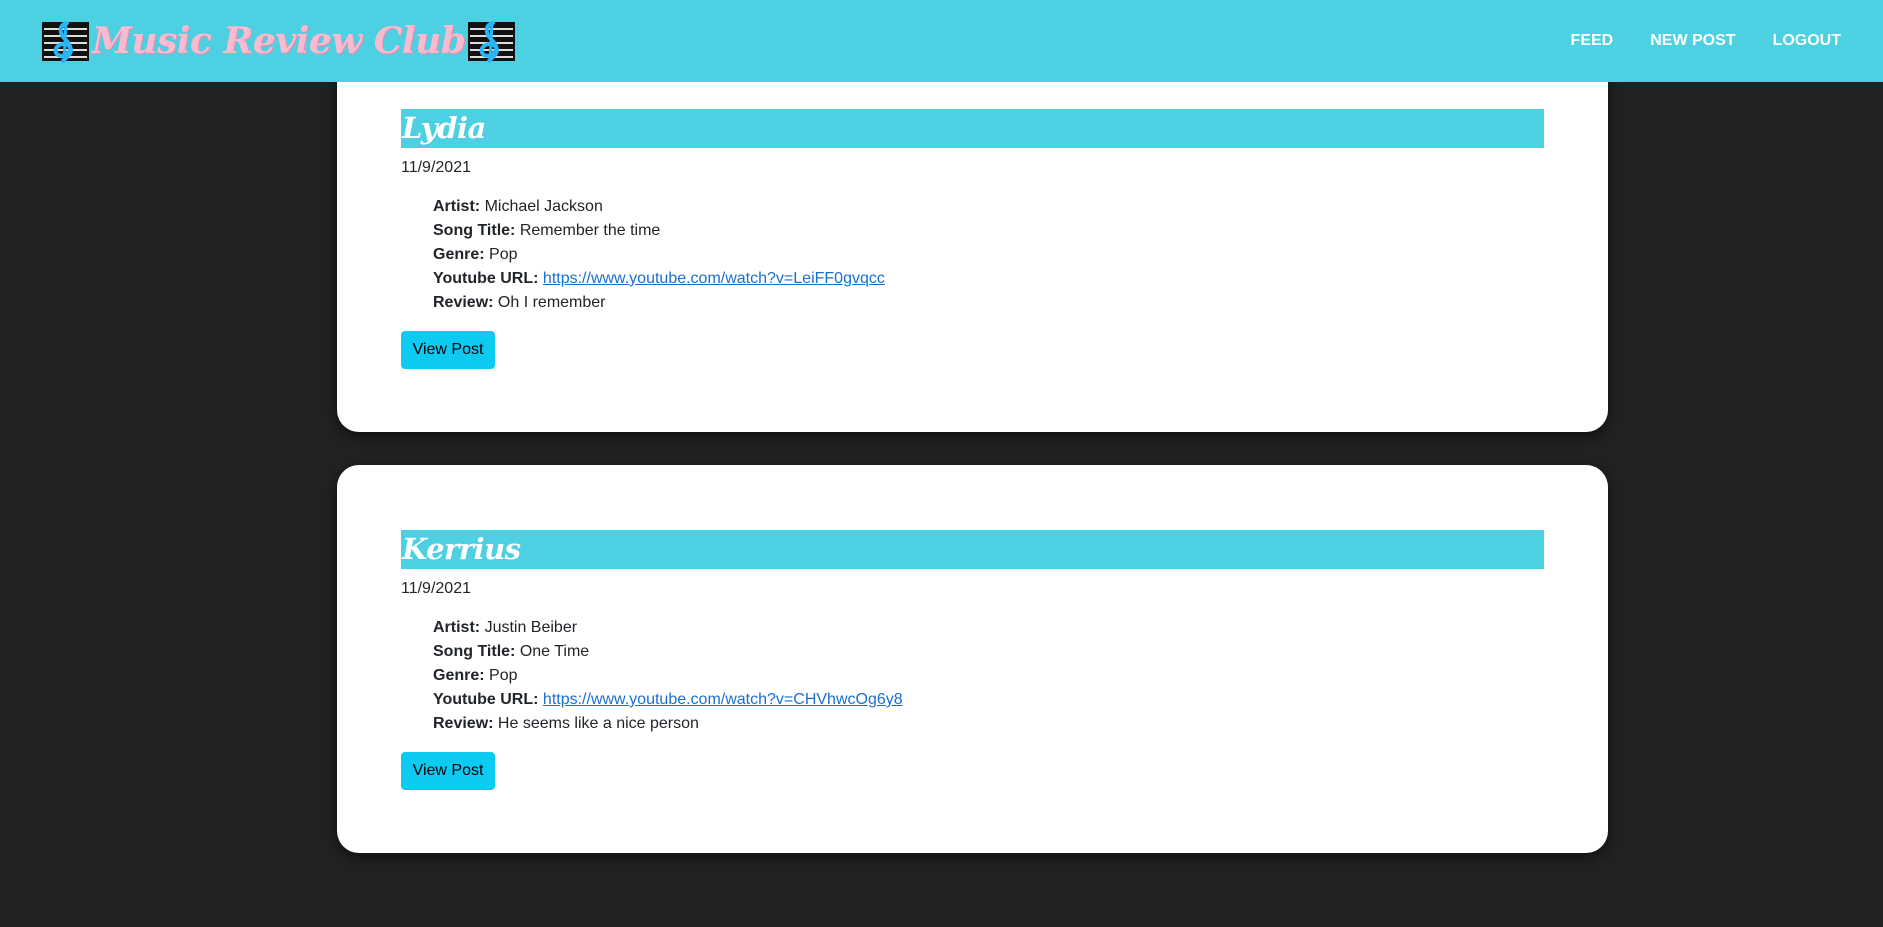  Describe the element at coordinates (972, 549) in the screenshot. I see `post-author-banner: Kerrius` at that location.